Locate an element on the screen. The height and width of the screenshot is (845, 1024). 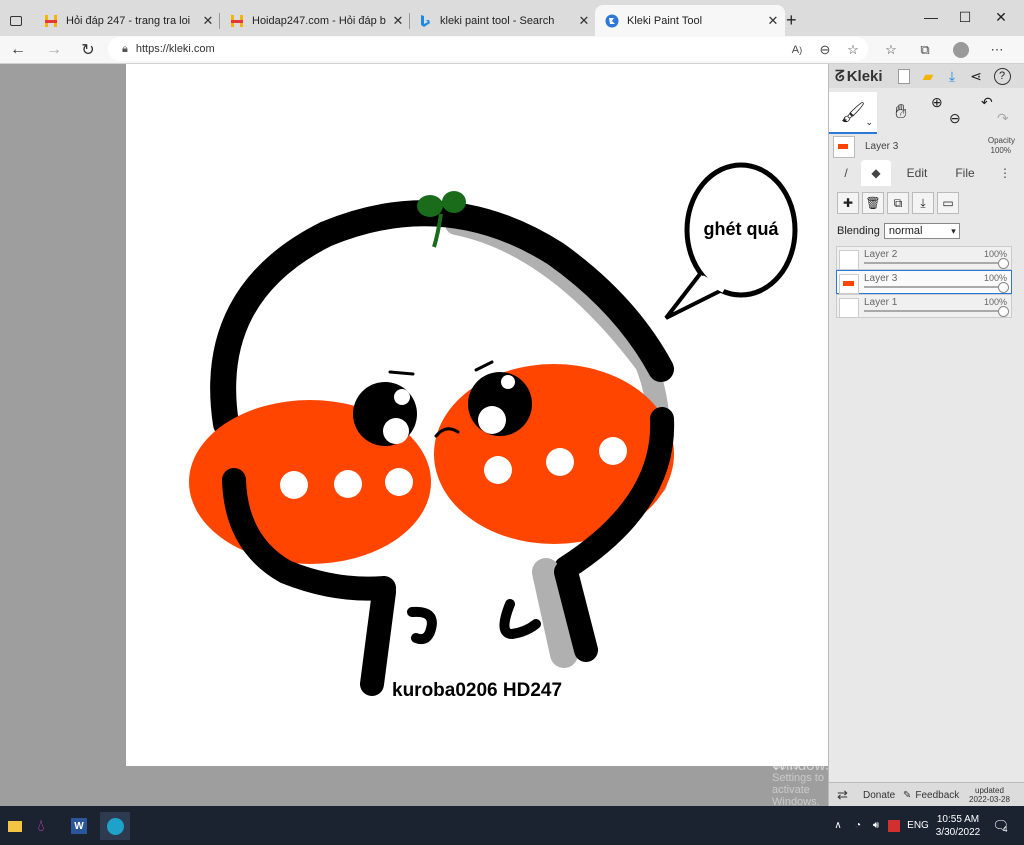
new-tab-button: + is located at coordinates (796, 20).